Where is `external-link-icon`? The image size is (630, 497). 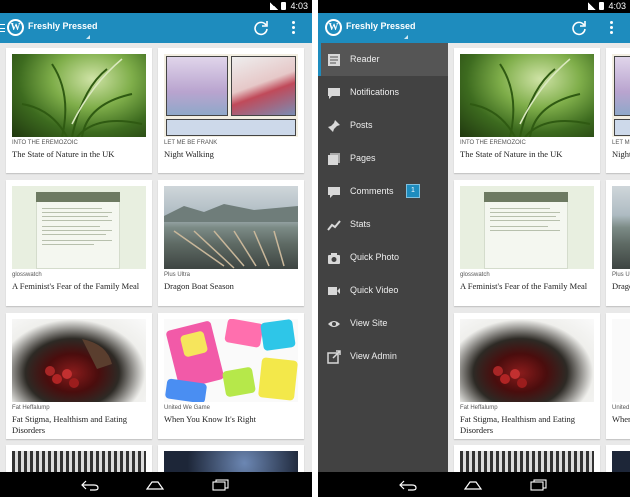
external-link-icon is located at coordinates (334, 357).